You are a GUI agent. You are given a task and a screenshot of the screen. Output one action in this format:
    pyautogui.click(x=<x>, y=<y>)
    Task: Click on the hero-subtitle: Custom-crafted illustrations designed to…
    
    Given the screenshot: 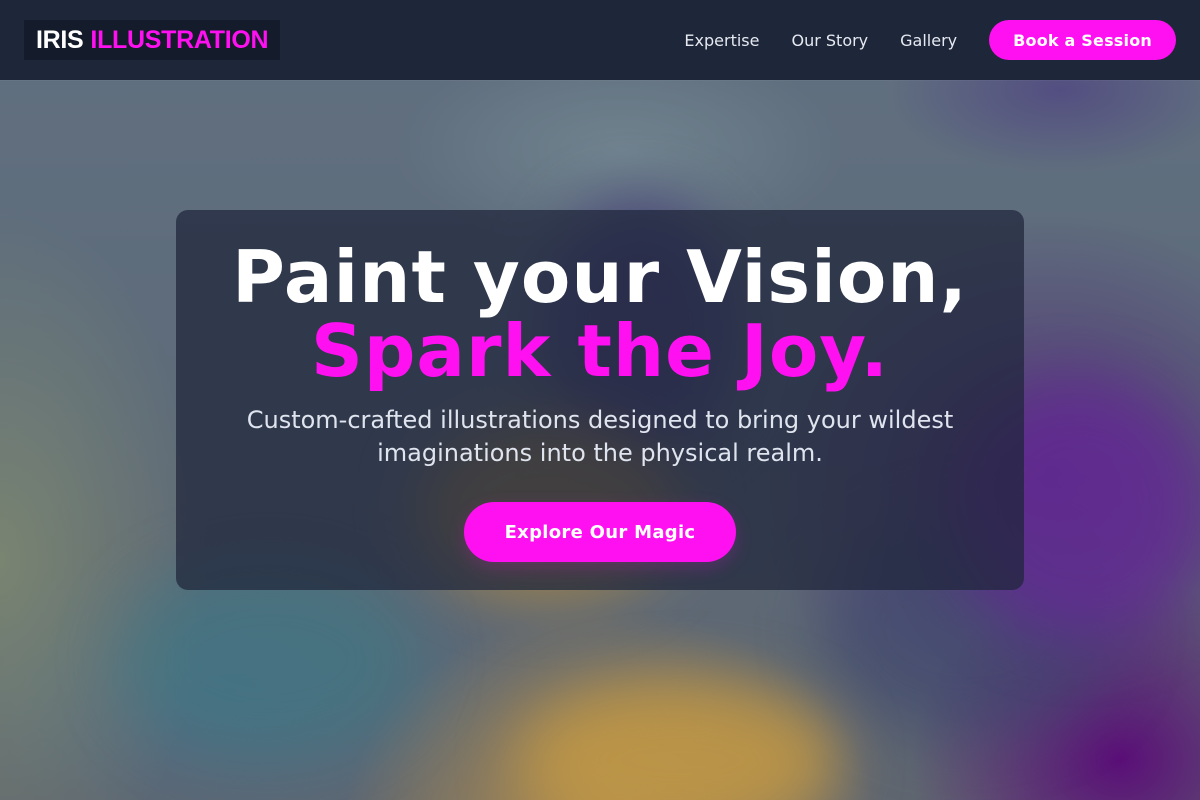 What is the action you would take?
    pyautogui.click(x=600, y=436)
    